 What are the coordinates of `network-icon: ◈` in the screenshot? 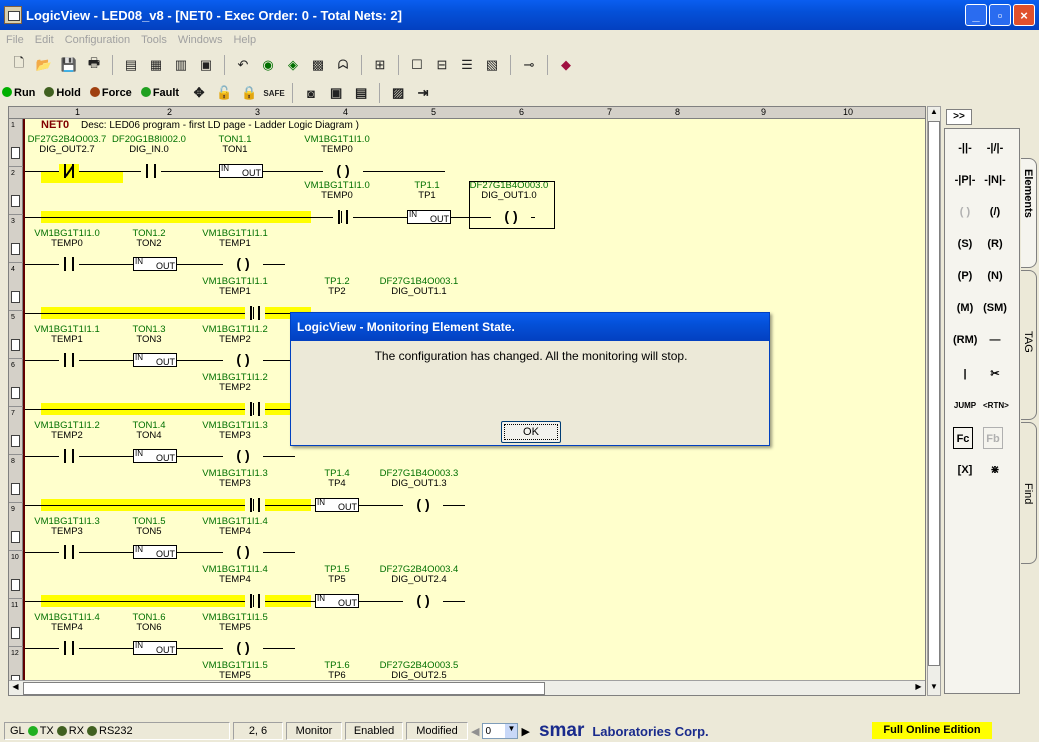 It's located at (293, 65).